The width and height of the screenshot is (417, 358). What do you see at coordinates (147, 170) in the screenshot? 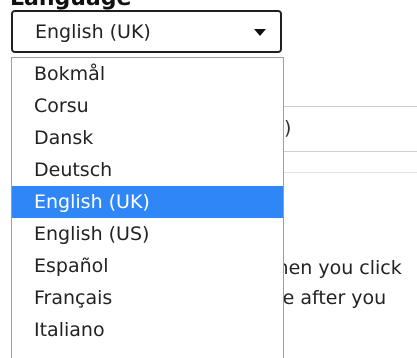
I see `language-option-deutsch: Deutsch` at bounding box center [147, 170].